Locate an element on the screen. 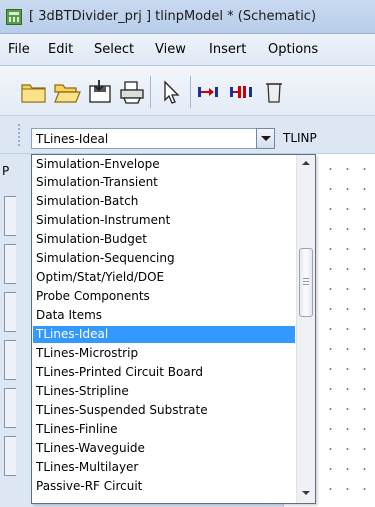 The height and width of the screenshot is (507, 375). component-library-bar: TLines-Ideal TLINP is located at coordinates (187, 135).